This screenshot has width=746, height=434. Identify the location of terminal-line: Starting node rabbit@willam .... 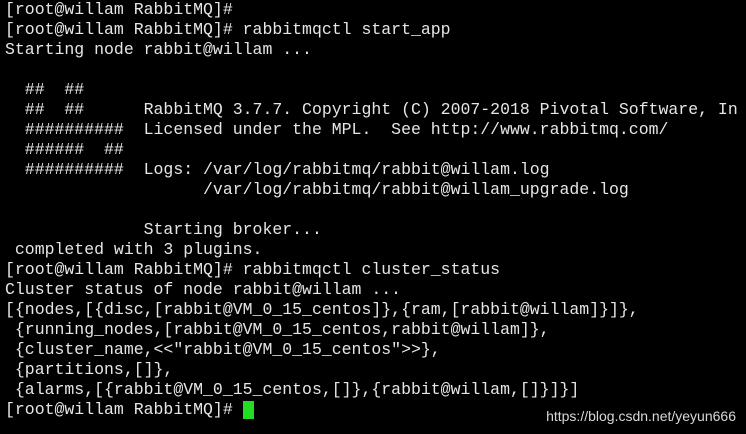
(158, 49).